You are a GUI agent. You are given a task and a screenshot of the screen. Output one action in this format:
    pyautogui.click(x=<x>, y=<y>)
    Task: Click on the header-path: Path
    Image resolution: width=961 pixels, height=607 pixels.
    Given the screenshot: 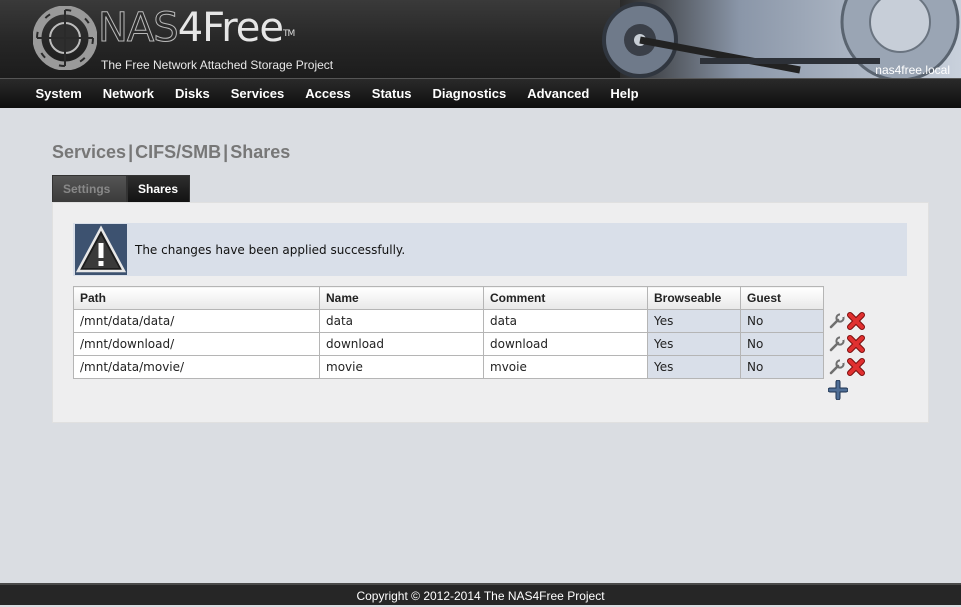 What is the action you would take?
    pyautogui.click(x=196, y=298)
    